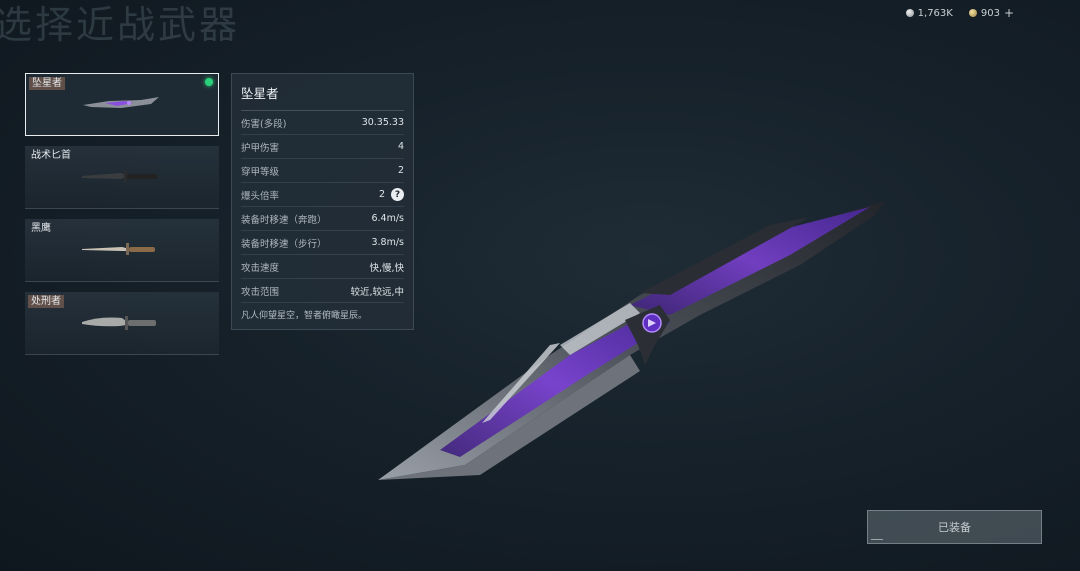  I want to click on currency-gold-value: 903, so click(990, 13).